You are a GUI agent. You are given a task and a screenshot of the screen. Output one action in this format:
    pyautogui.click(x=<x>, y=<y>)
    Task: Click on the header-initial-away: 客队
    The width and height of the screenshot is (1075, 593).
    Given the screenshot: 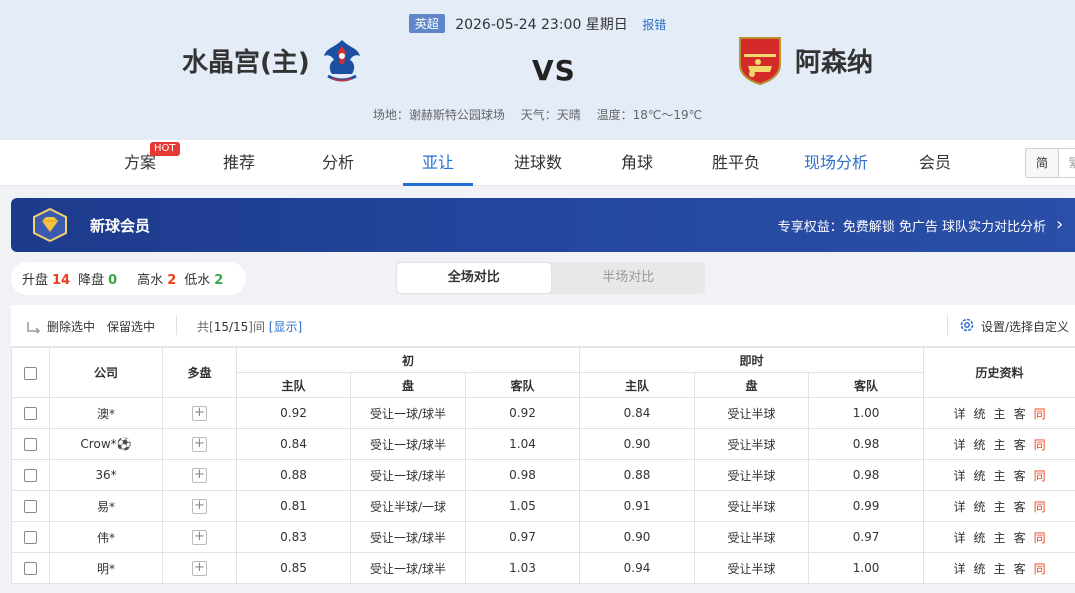 What is the action you would take?
    pyautogui.click(x=522, y=385)
    